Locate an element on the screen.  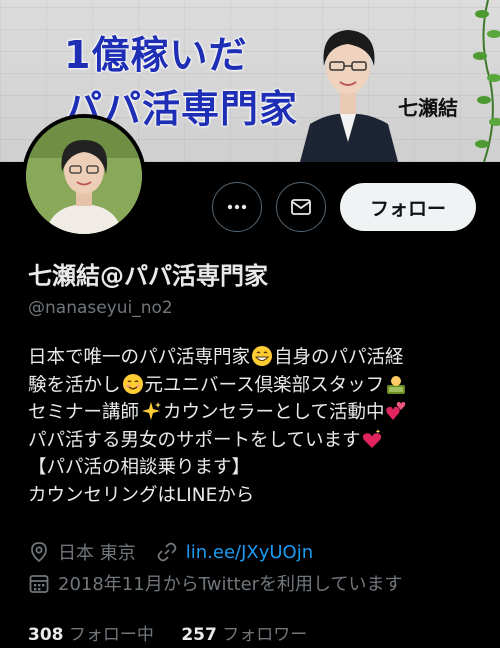
message-button is located at coordinates (301, 207).